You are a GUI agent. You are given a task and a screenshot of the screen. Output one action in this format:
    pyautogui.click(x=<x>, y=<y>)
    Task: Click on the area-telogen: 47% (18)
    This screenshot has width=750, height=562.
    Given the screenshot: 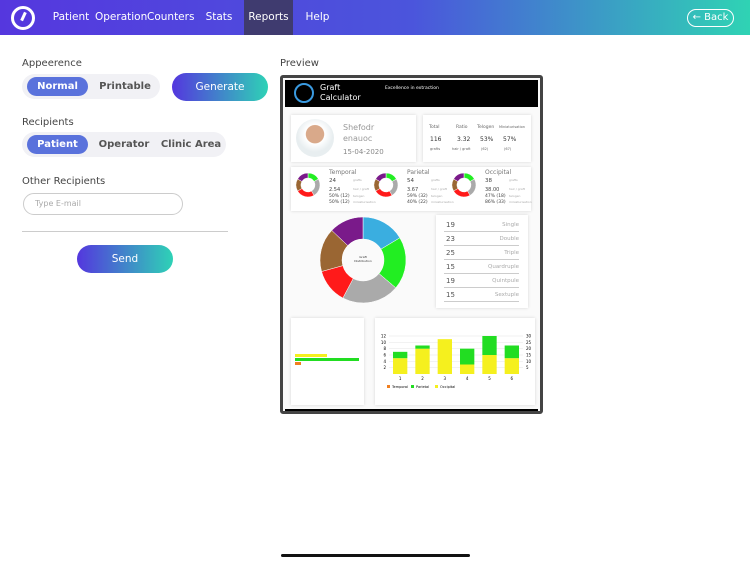 What is the action you would take?
    pyautogui.click(x=495, y=196)
    